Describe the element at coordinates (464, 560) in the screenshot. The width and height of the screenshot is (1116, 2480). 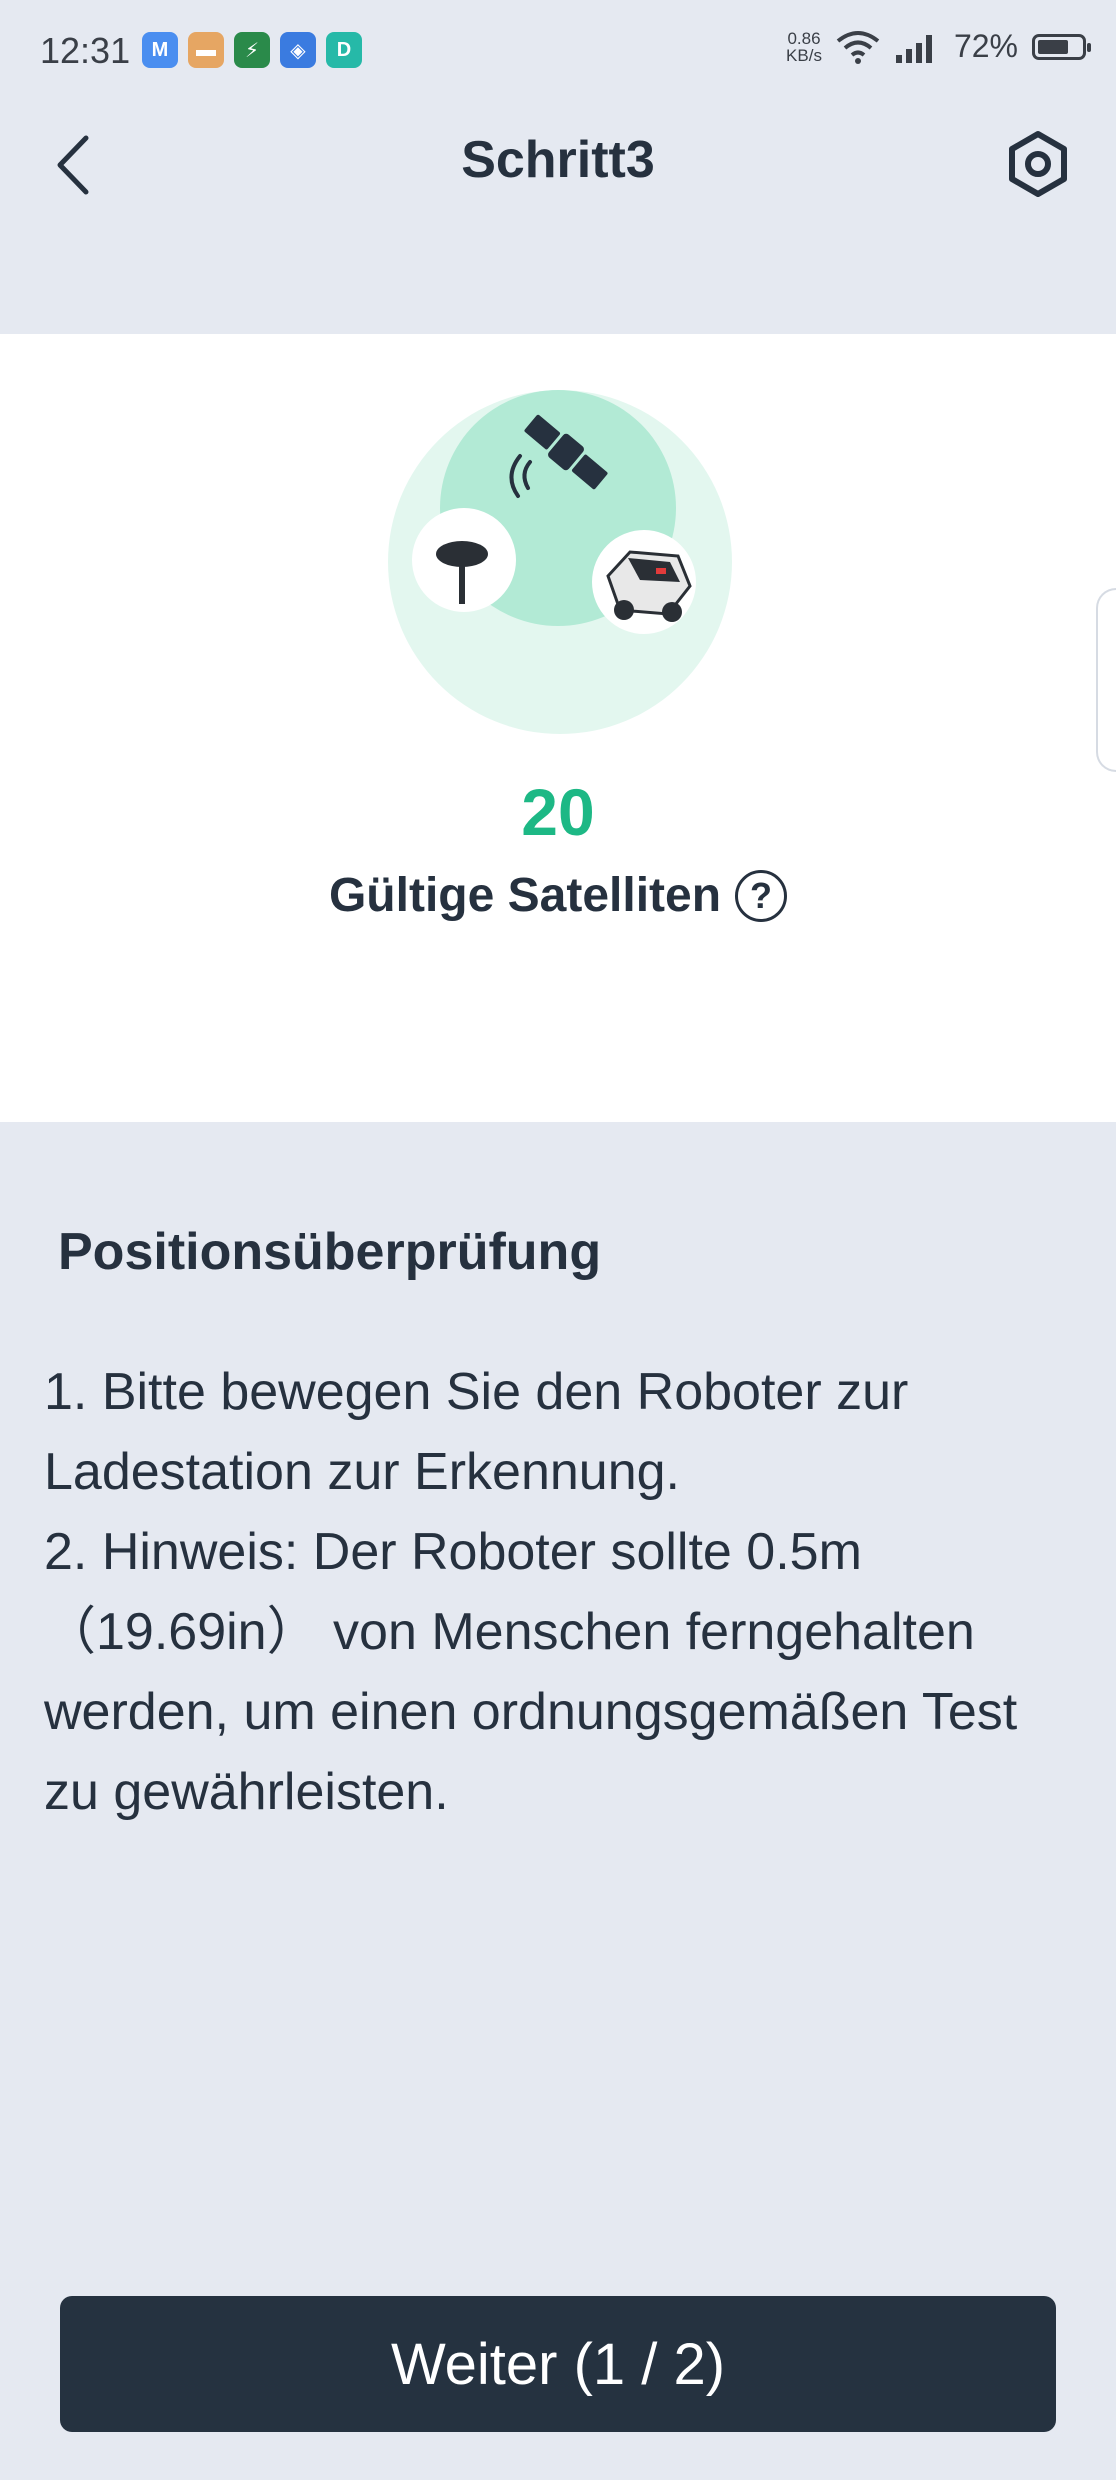
I see `gnss-antenna-icon` at that location.